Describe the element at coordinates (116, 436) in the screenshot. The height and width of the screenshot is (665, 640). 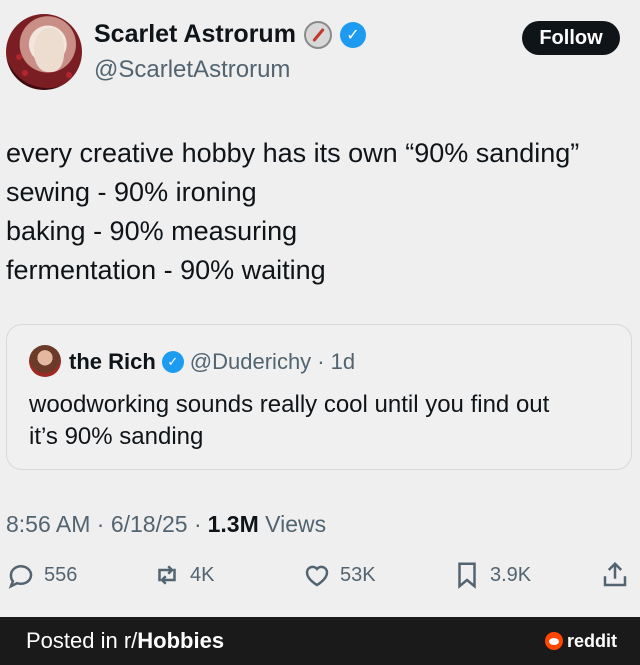
I see `quote-text-line: it’s 90% sanding` at that location.